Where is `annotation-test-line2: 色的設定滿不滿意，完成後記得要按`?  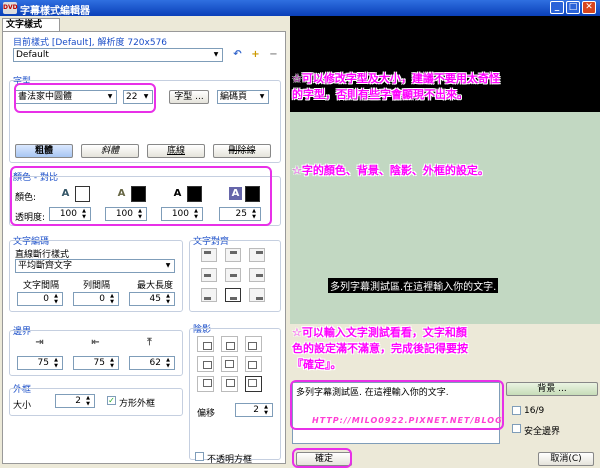 annotation-test-line2: 色的設定滿不滿意，完成後記得要按 is located at coordinates (380, 348).